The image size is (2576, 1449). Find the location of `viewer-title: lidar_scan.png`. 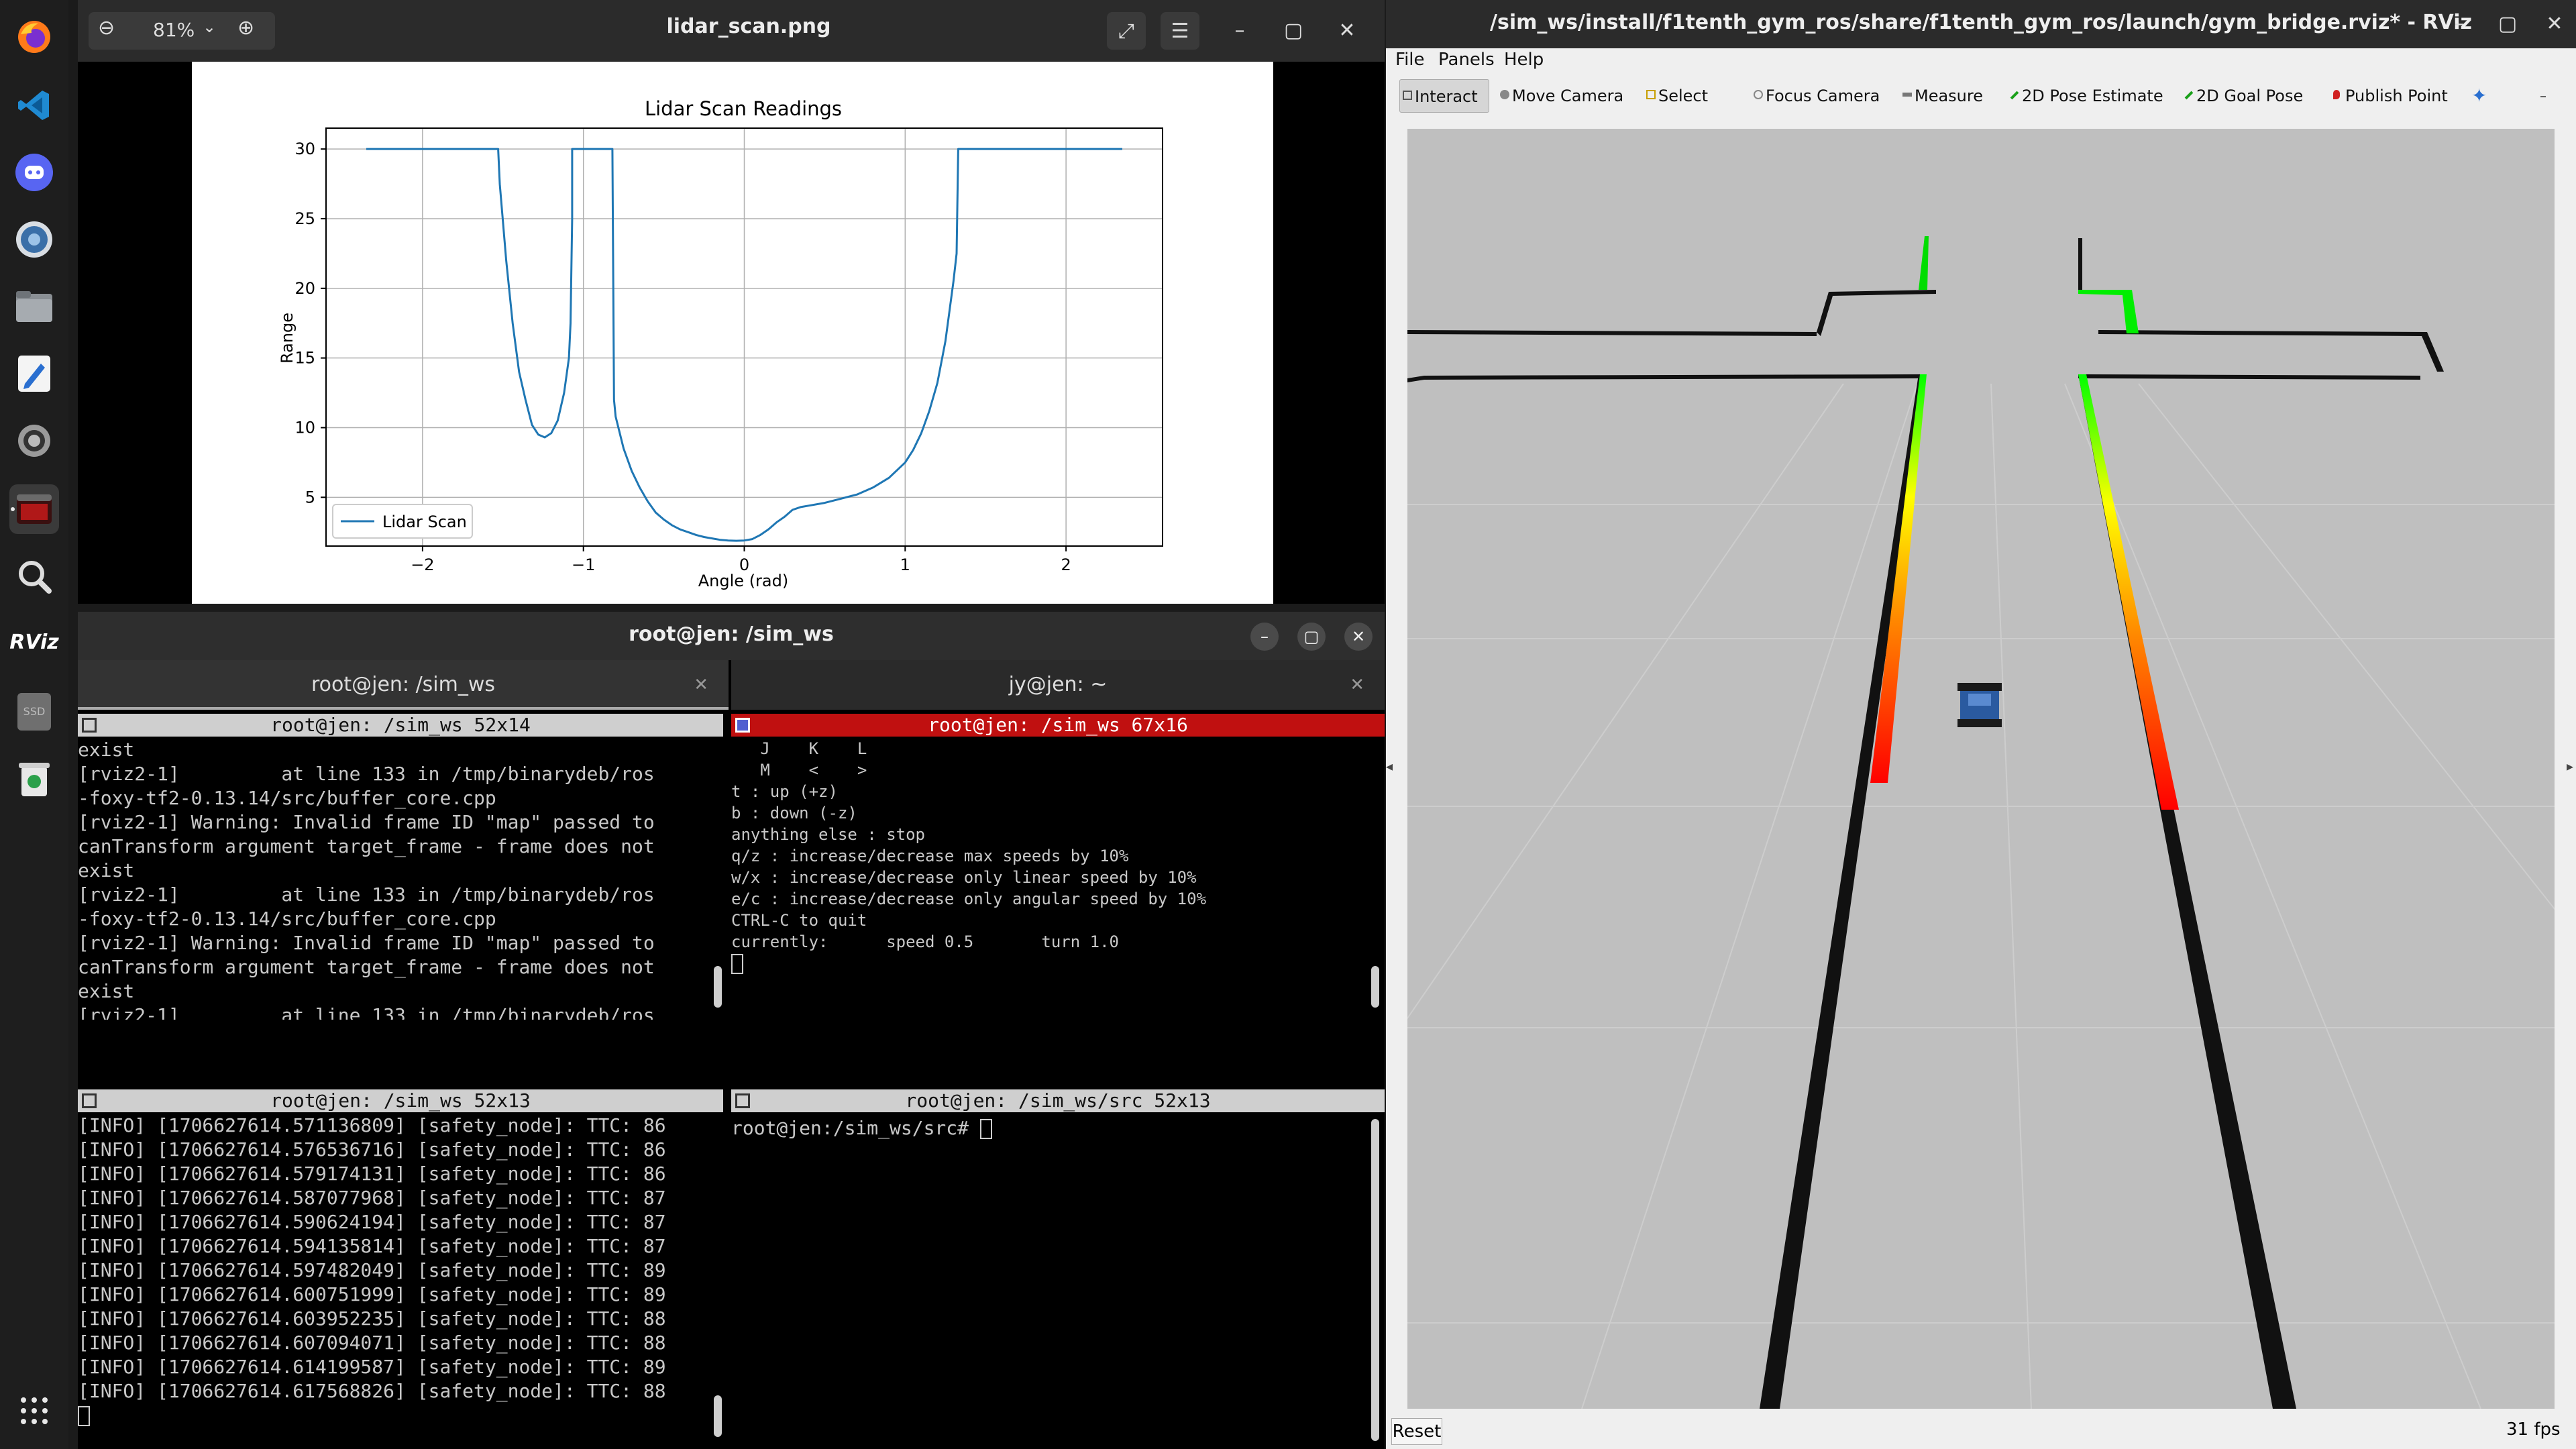

viewer-title: lidar_scan.png is located at coordinates (748, 26).